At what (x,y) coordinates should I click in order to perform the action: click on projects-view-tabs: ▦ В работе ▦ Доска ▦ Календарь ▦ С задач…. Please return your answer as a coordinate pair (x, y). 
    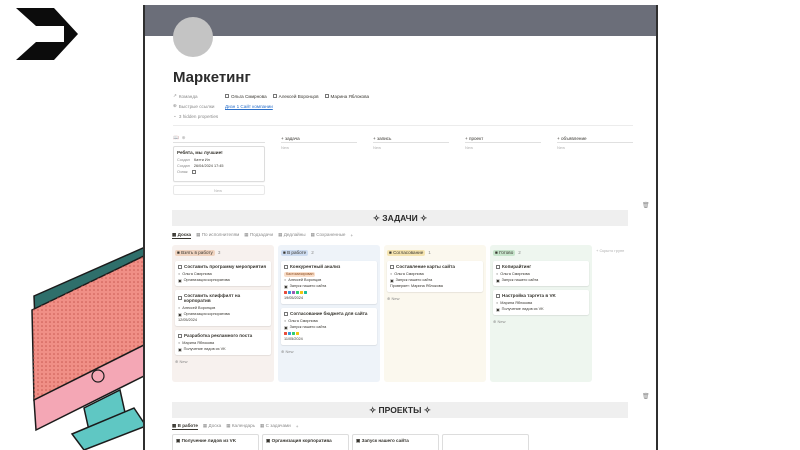
    Looking at the image, I should click on (235, 426).